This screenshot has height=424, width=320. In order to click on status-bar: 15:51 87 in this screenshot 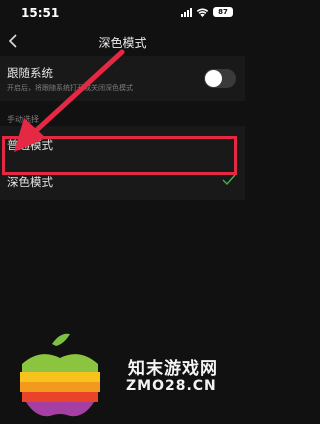, I will do `click(122, 13)`.